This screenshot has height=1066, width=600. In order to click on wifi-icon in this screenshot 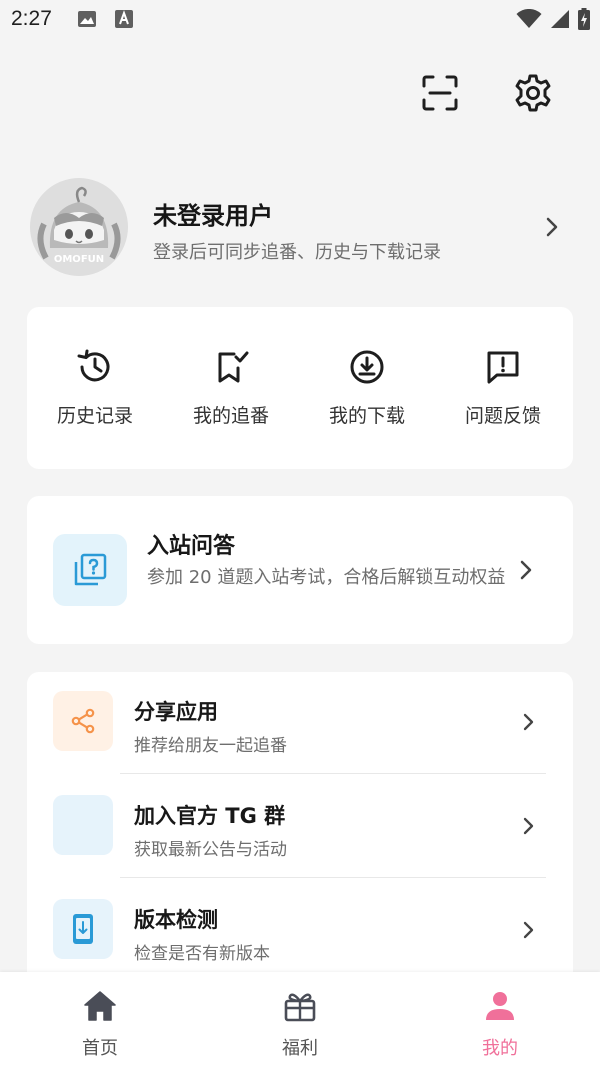, I will do `click(529, 18)`.